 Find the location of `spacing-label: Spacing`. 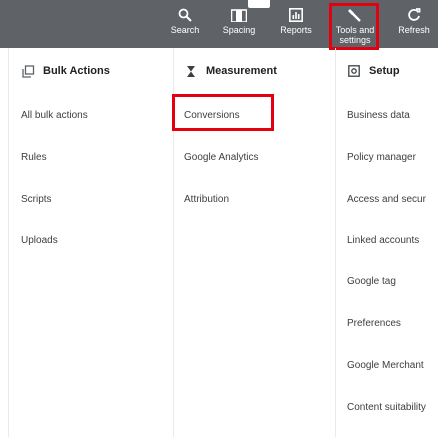

spacing-label: Spacing is located at coordinates (239, 30).